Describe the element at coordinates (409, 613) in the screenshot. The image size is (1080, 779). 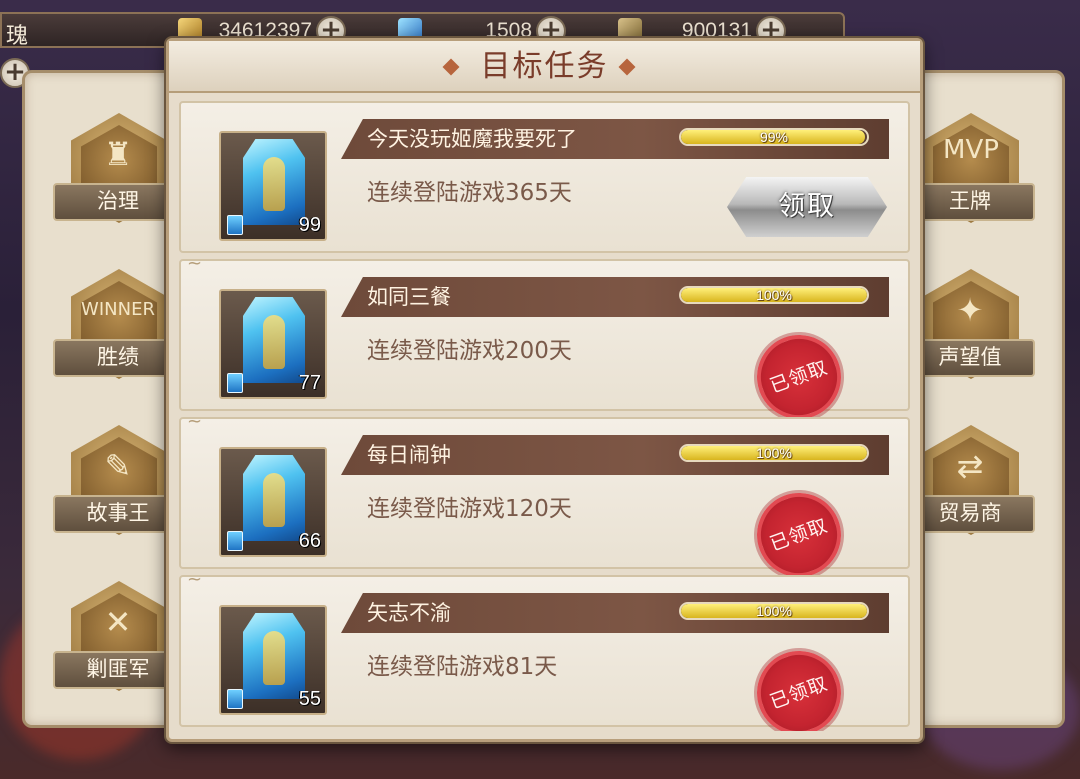
I see `task-name: 矢志不渝` at that location.